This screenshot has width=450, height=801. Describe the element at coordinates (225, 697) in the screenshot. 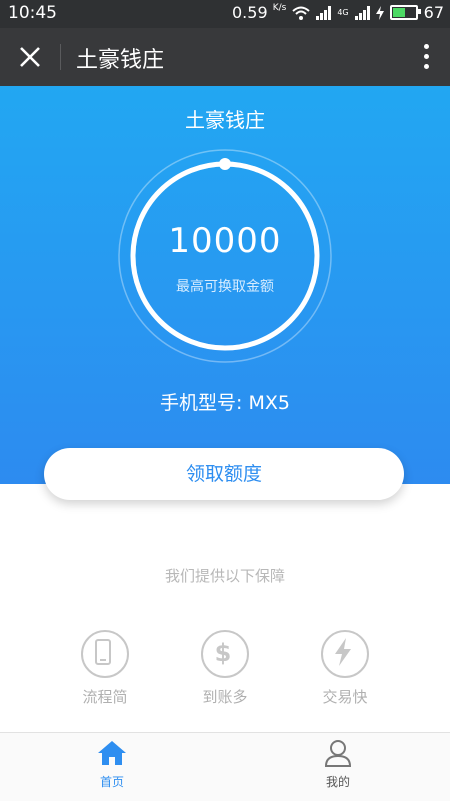

I see `feature-label: 到账多` at that location.